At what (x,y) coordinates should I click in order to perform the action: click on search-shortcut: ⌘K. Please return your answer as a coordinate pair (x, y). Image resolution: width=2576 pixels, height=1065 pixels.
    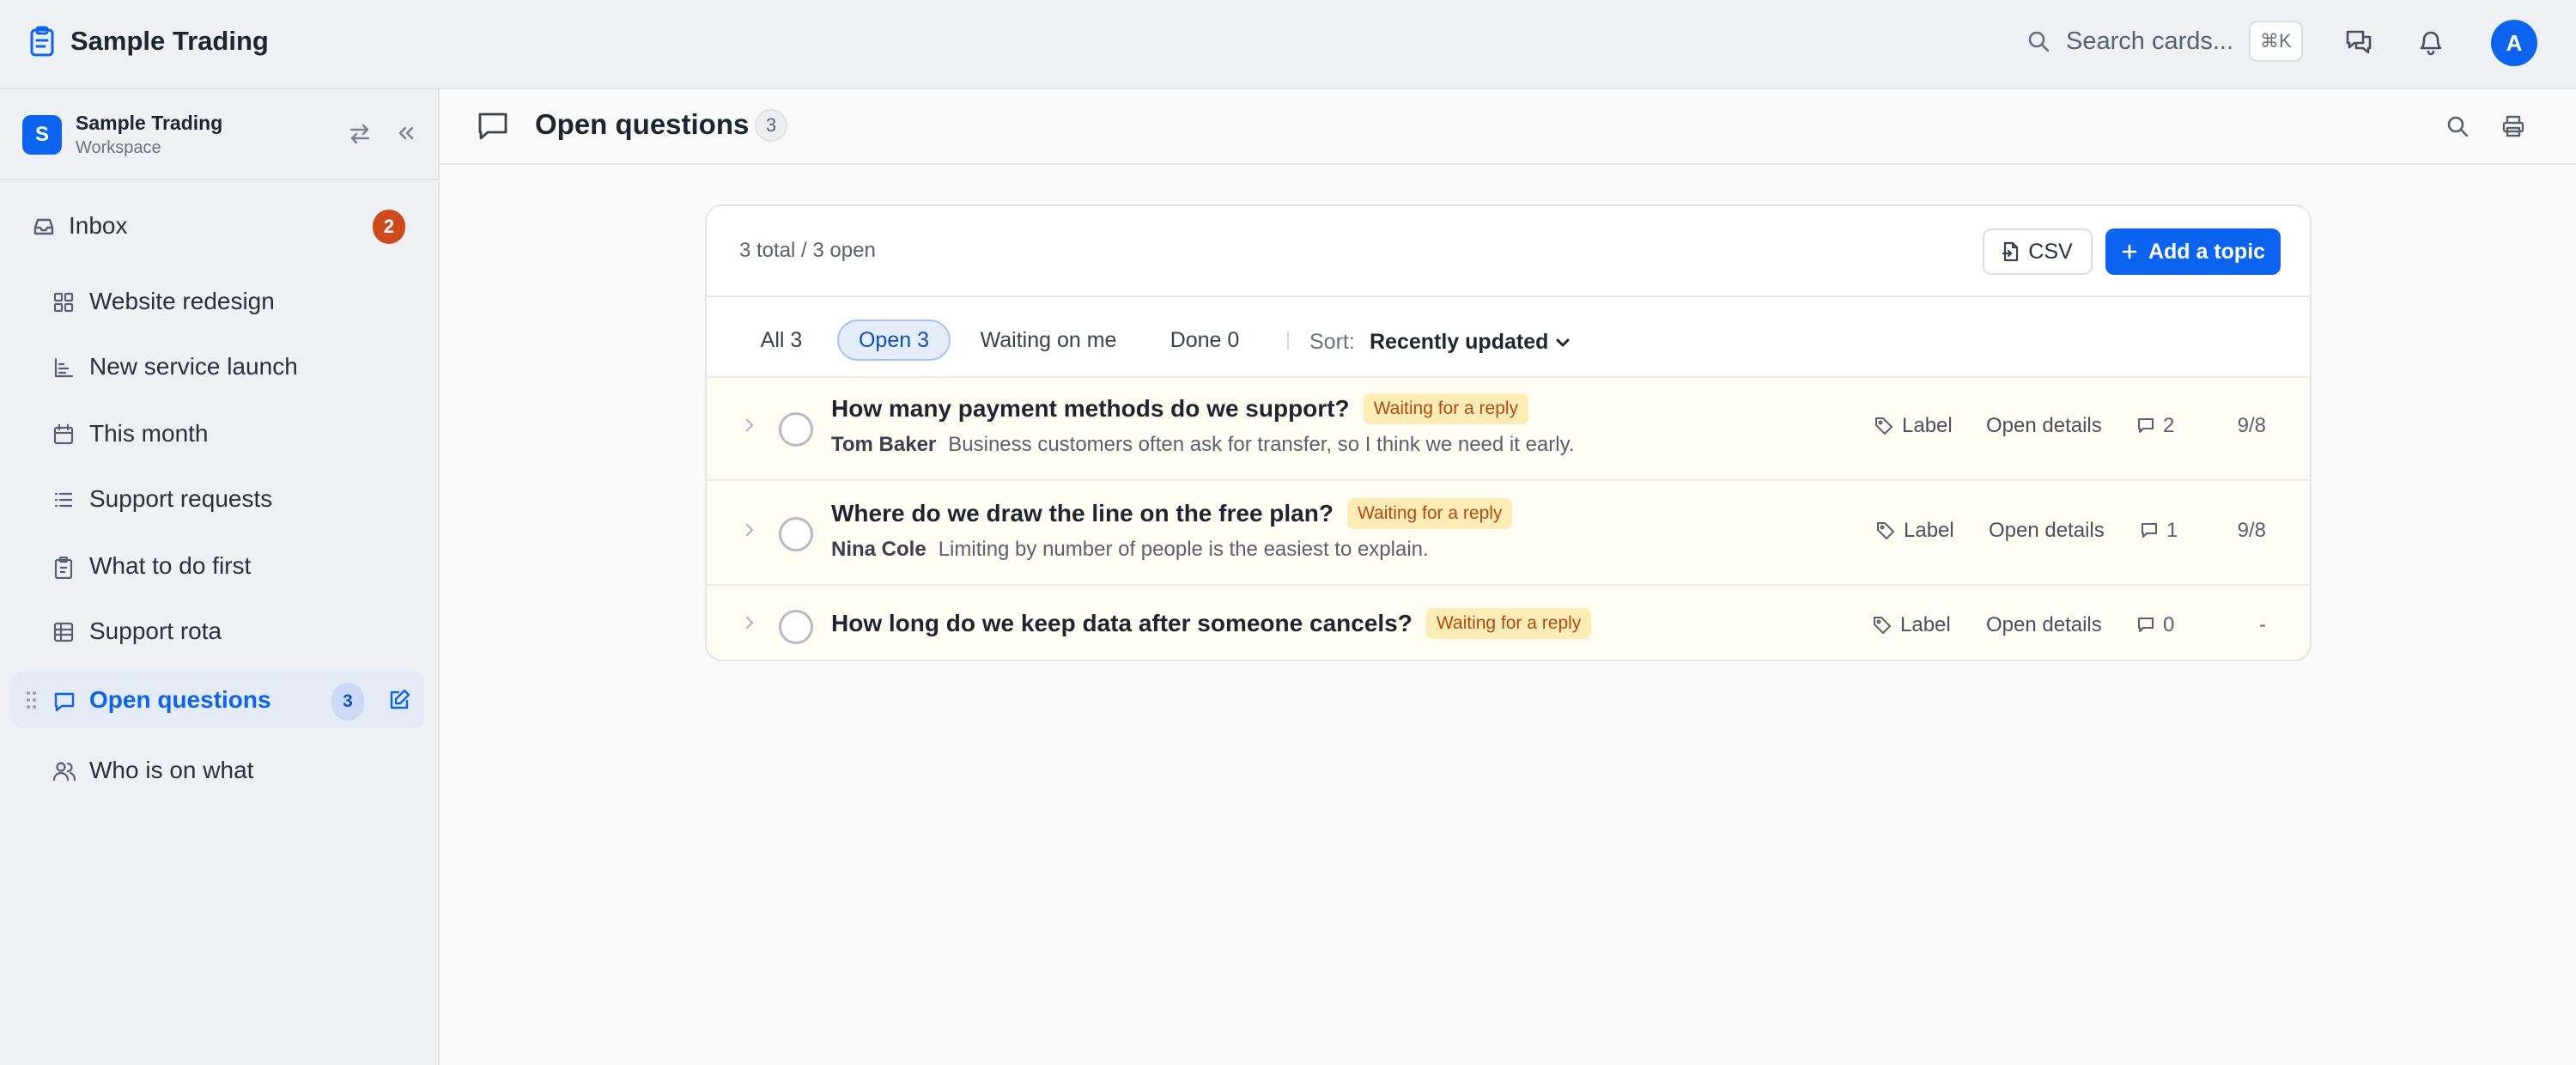
    Looking at the image, I should click on (2276, 41).